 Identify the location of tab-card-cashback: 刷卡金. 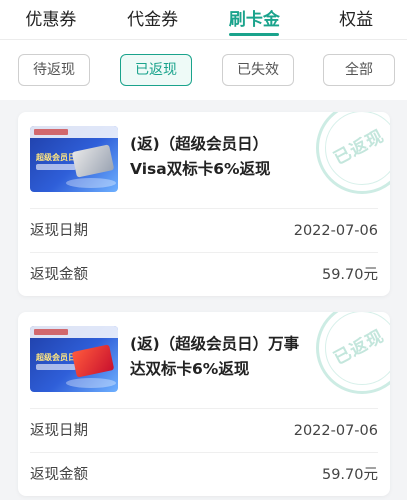
(255, 19).